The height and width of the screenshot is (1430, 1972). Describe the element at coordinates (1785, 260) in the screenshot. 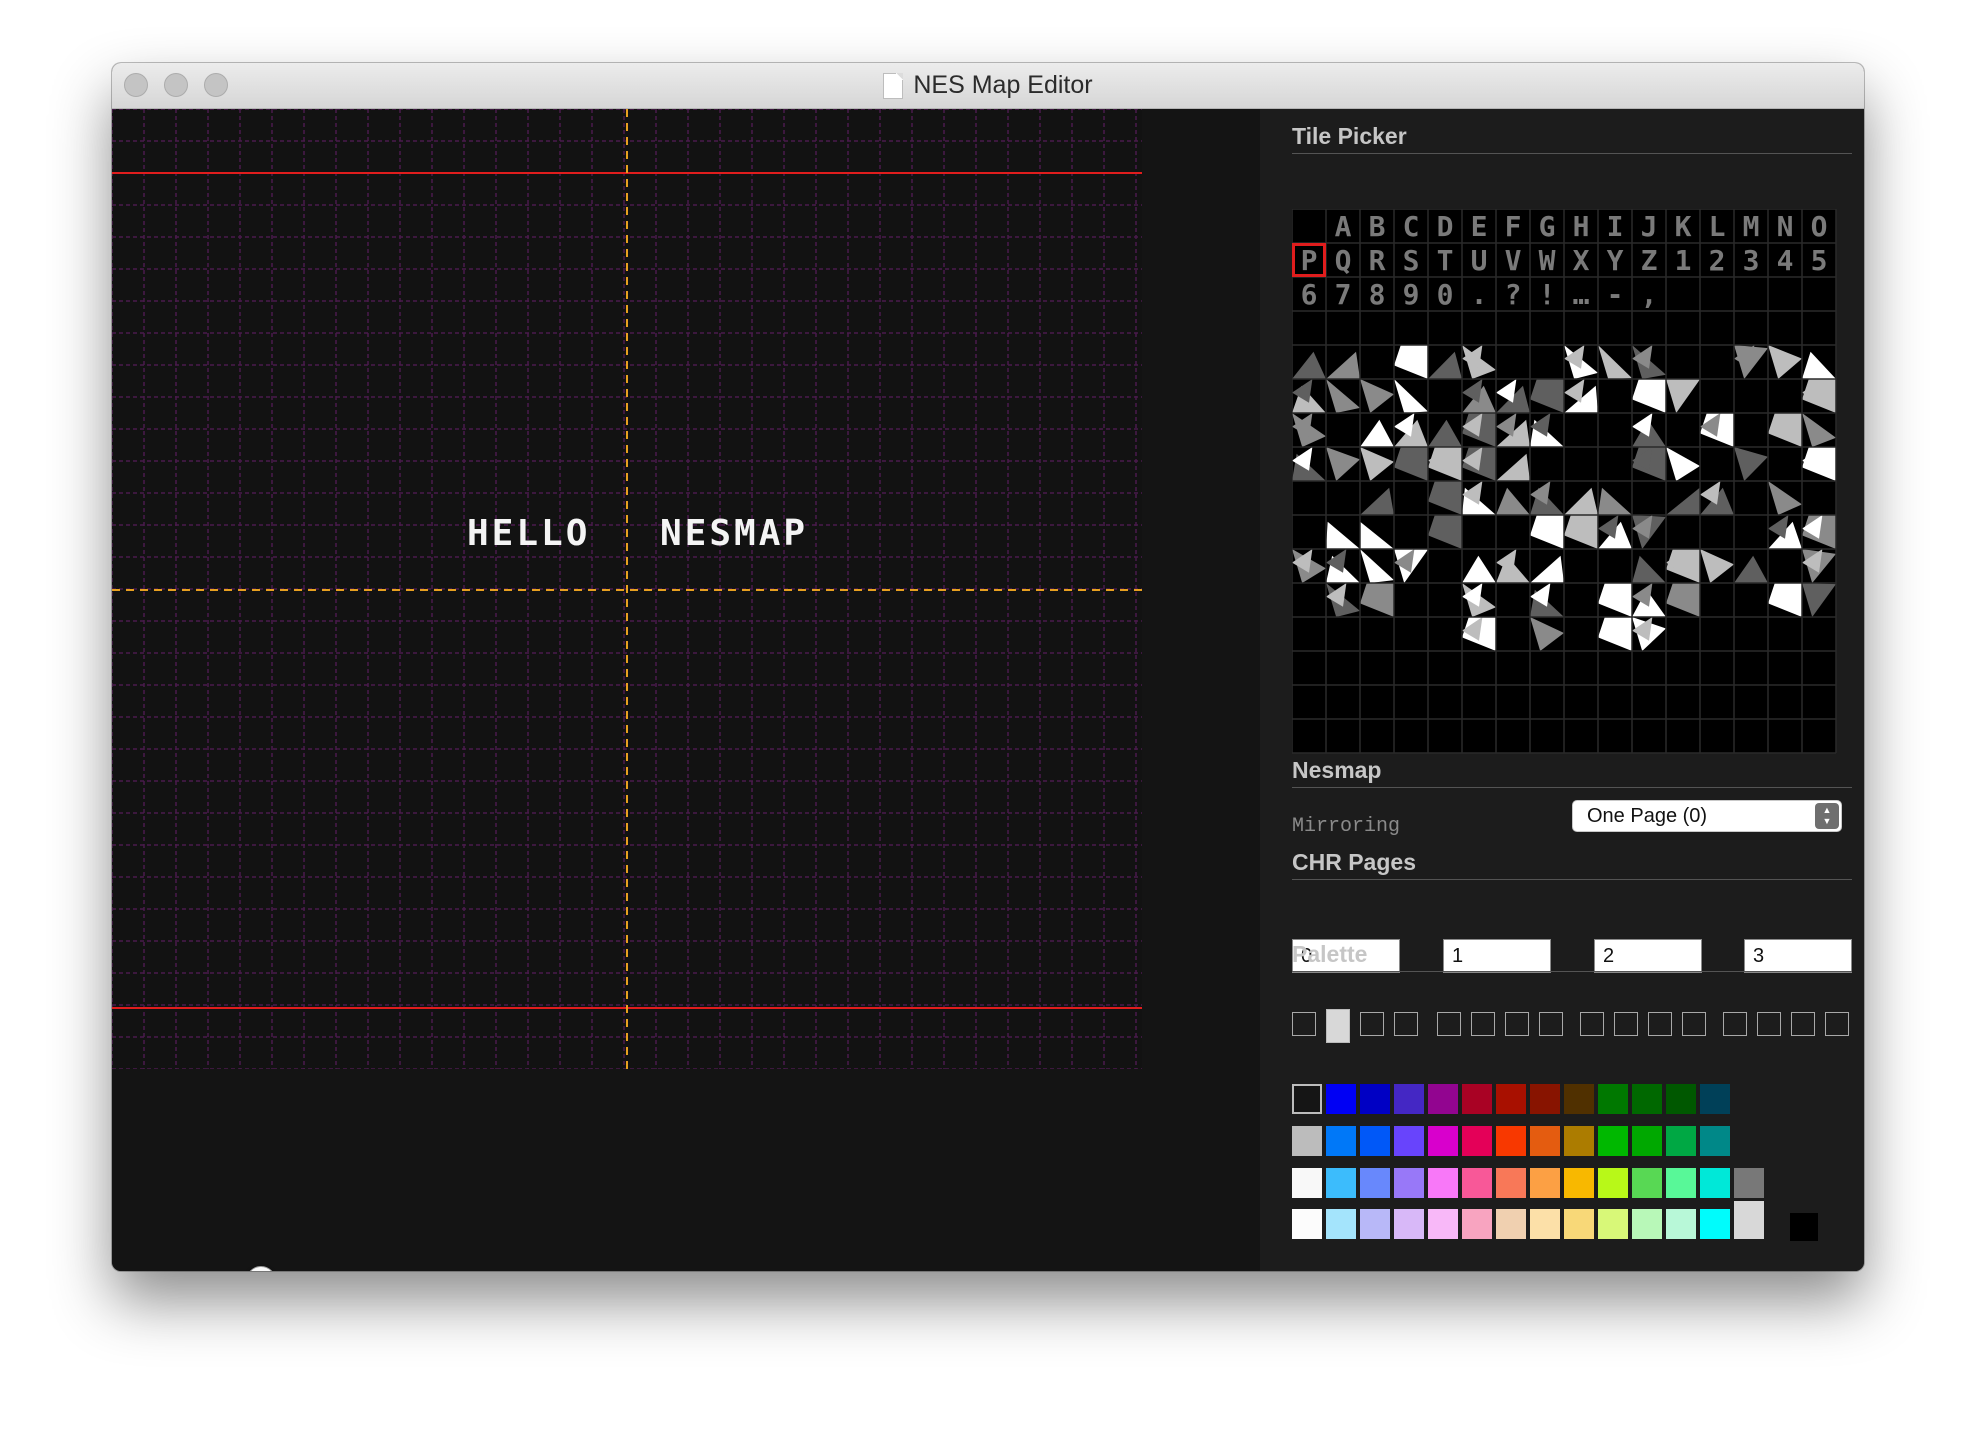

I see `tile-glyph: 4` at that location.